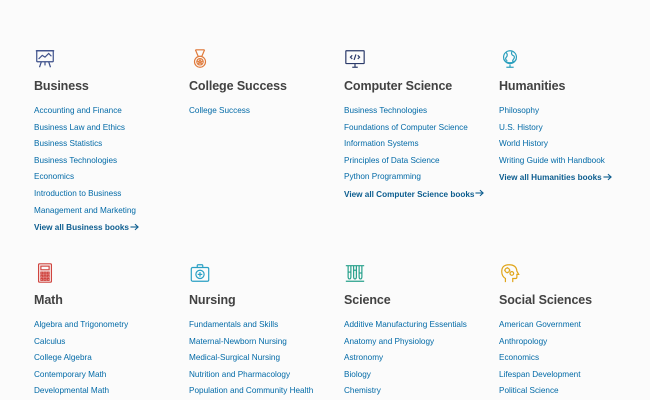  I want to click on list-item: Additive Manufacturing Essentials, so click(419, 323).